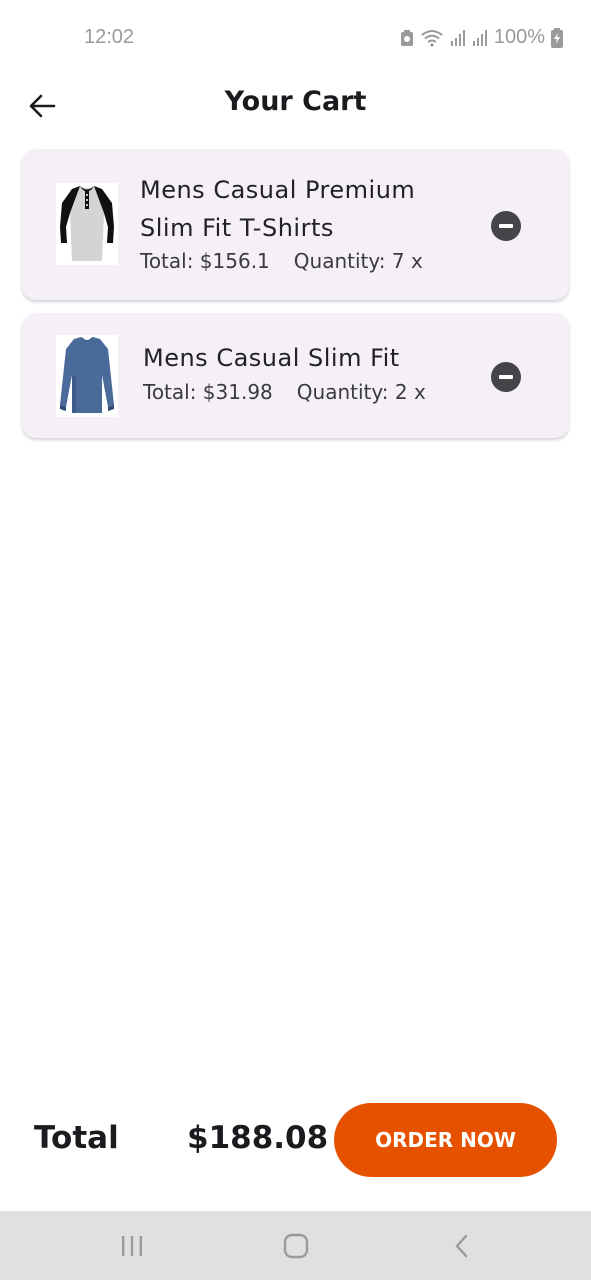  What do you see at coordinates (76, 1138) in the screenshot?
I see `total-label: Total` at bounding box center [76, 1138].